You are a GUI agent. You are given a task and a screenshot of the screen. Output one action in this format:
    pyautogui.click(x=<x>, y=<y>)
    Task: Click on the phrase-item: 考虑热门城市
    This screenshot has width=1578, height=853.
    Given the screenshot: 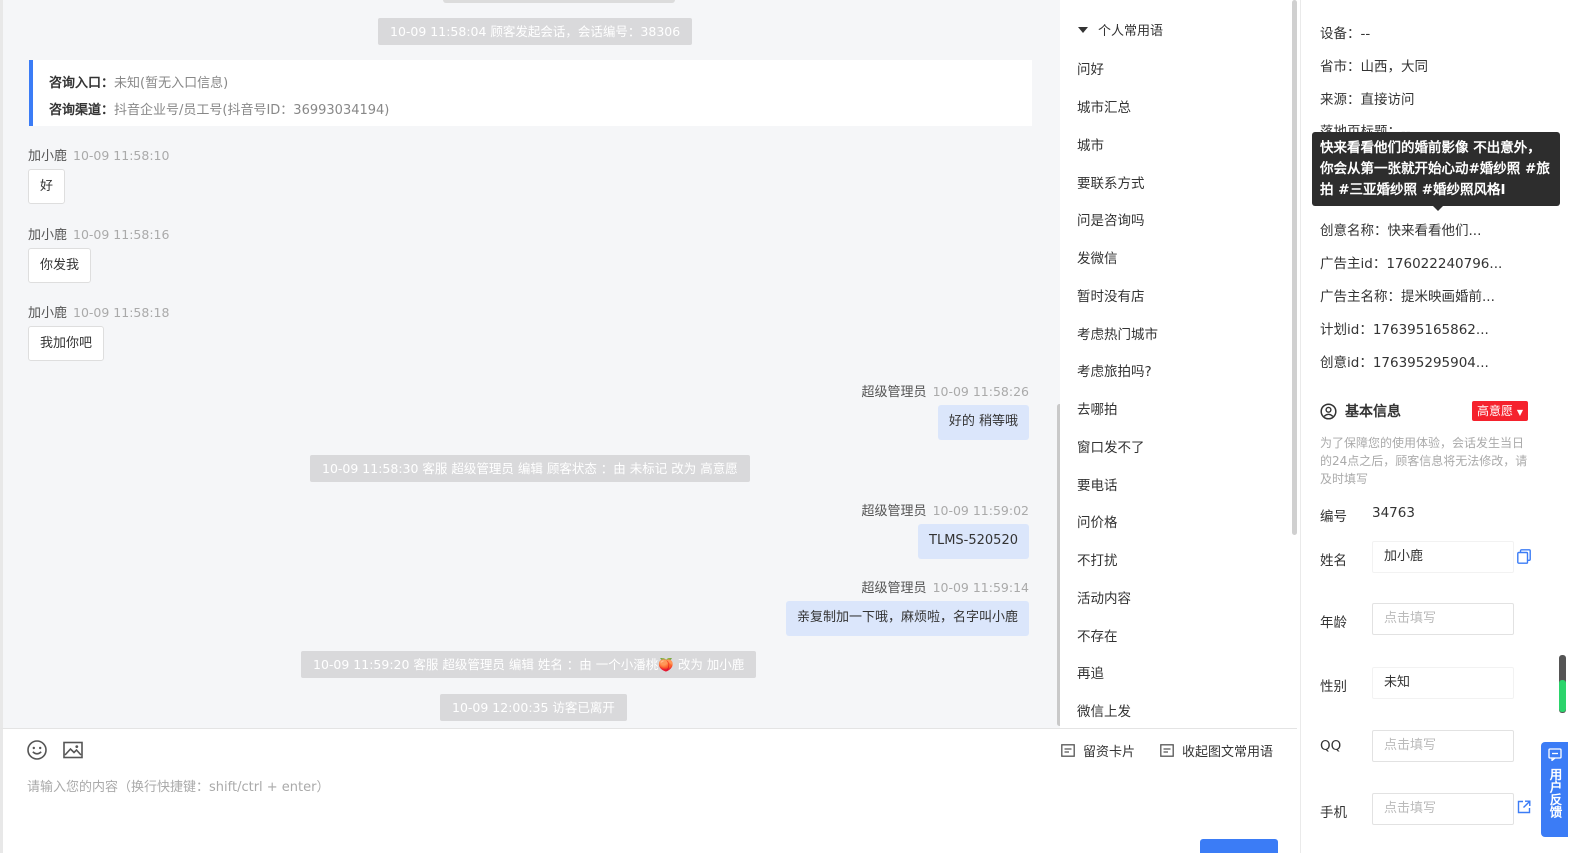 What is the action you would take?
    pyautogui.click(x=1117, y=333)
    